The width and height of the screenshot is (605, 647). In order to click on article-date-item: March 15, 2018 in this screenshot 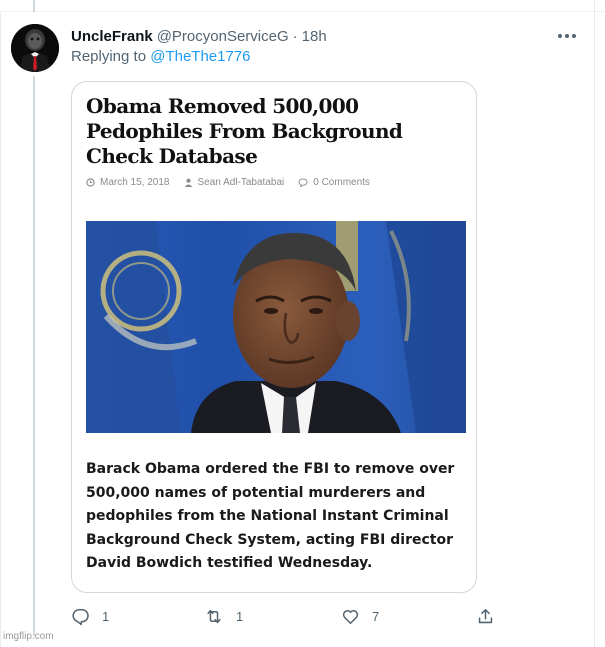, I will do `click(128, 182)`.